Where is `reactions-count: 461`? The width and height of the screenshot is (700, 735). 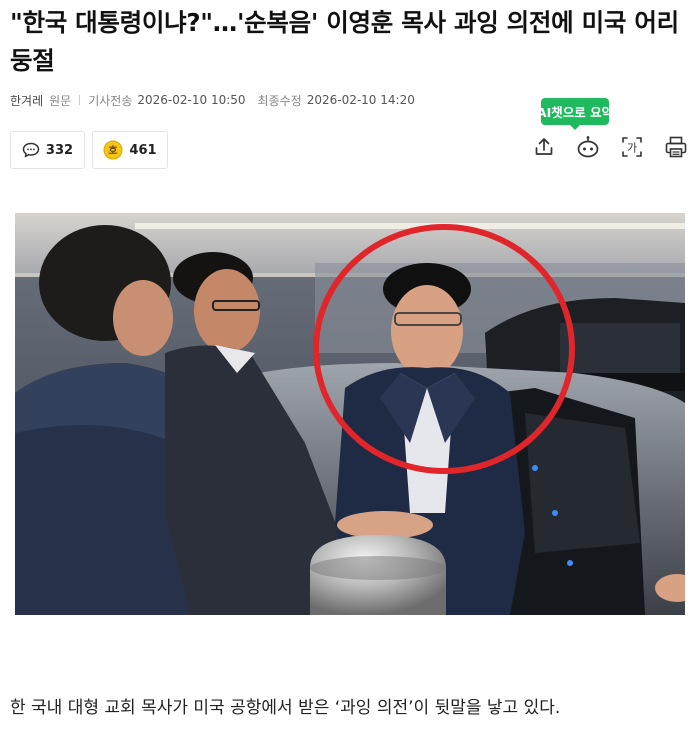 reactions-count: 461 is located at coordinates (143, 150).